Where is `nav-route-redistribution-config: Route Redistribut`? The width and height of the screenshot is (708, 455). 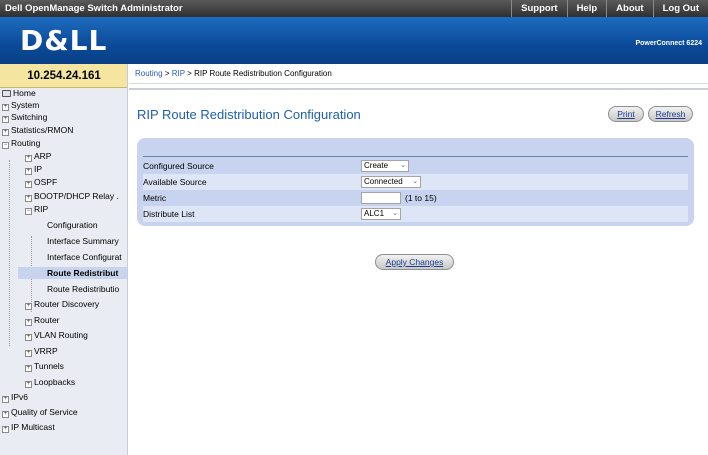 nav-route-redistribution-config: Route Redistribut is located at coordinates (72, 273).